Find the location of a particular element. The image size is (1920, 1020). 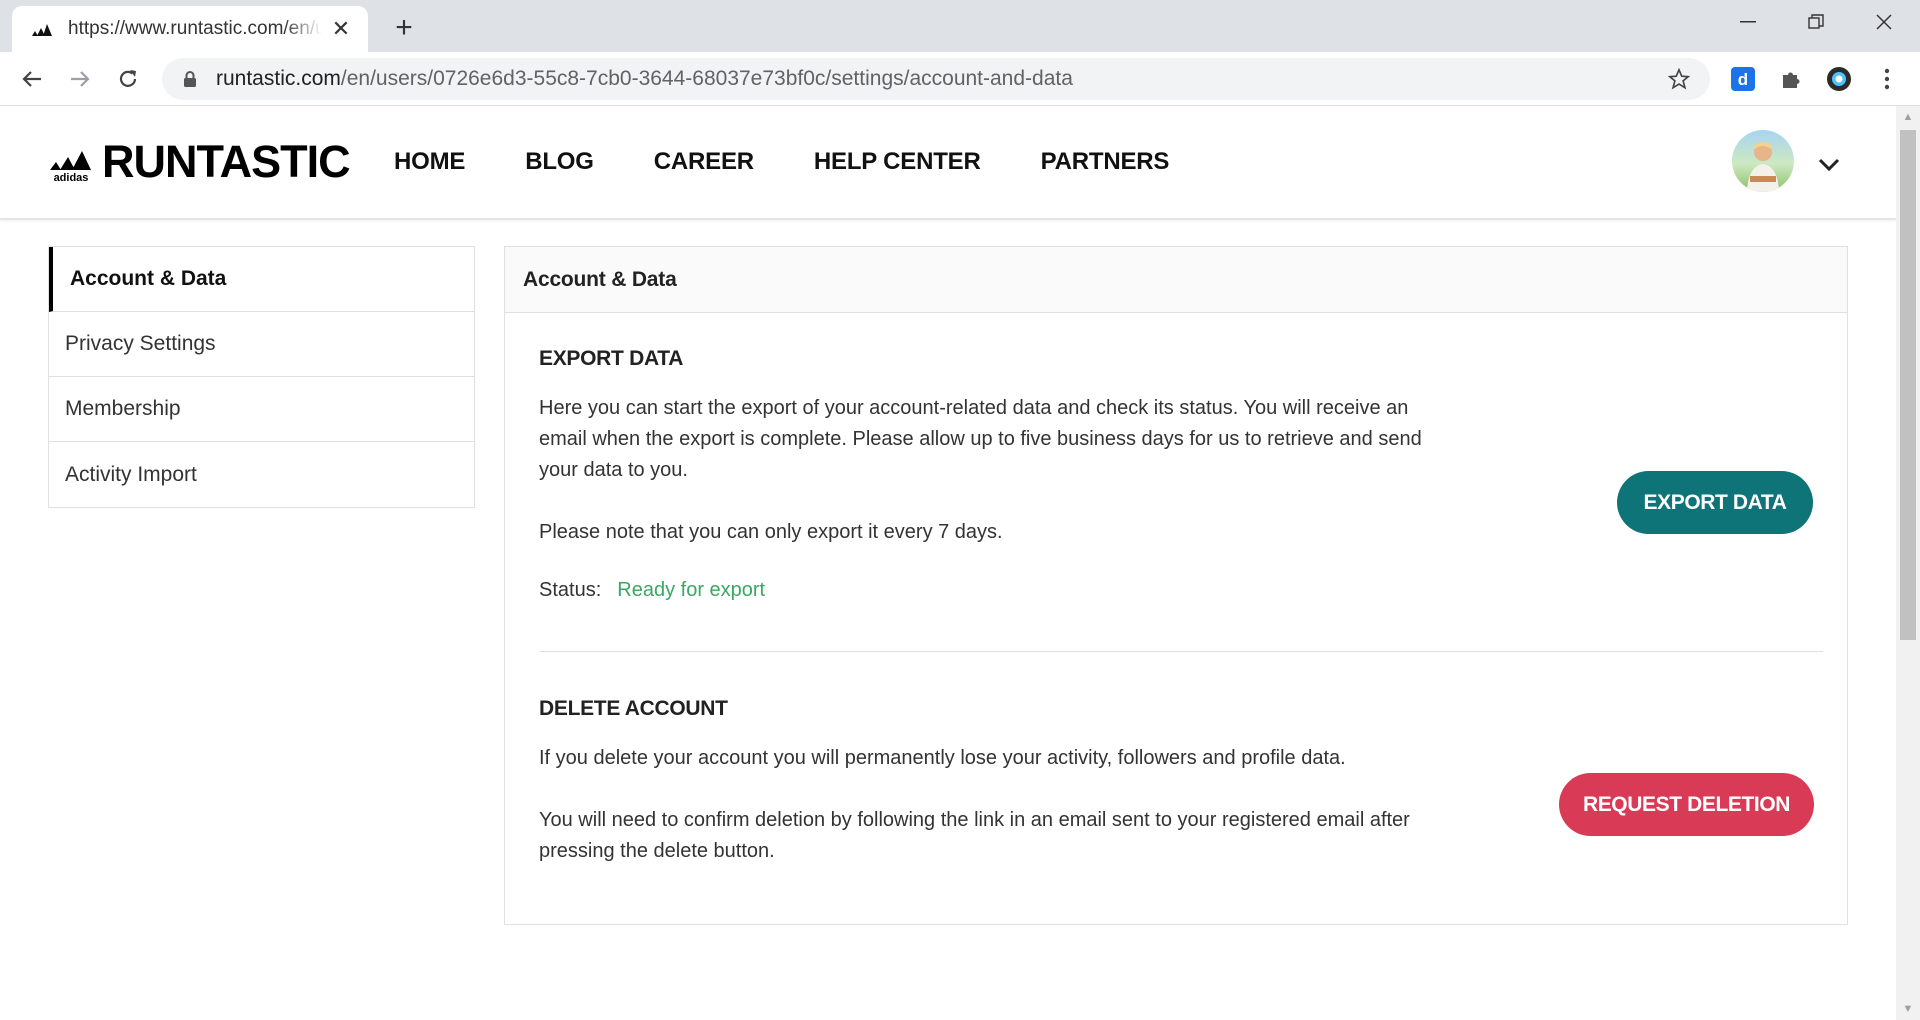

scroll-thumb is located at coordinates (1908, 385).